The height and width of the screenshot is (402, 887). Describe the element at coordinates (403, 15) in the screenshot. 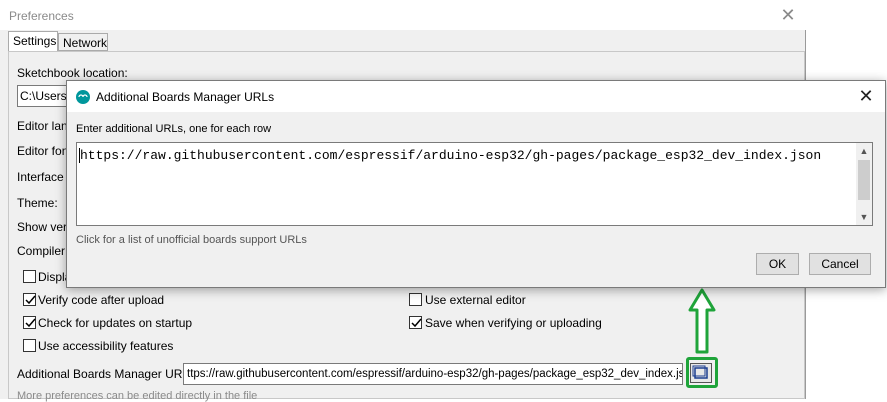

I see `preferences-titlebar: Preferences ✕` at that location.